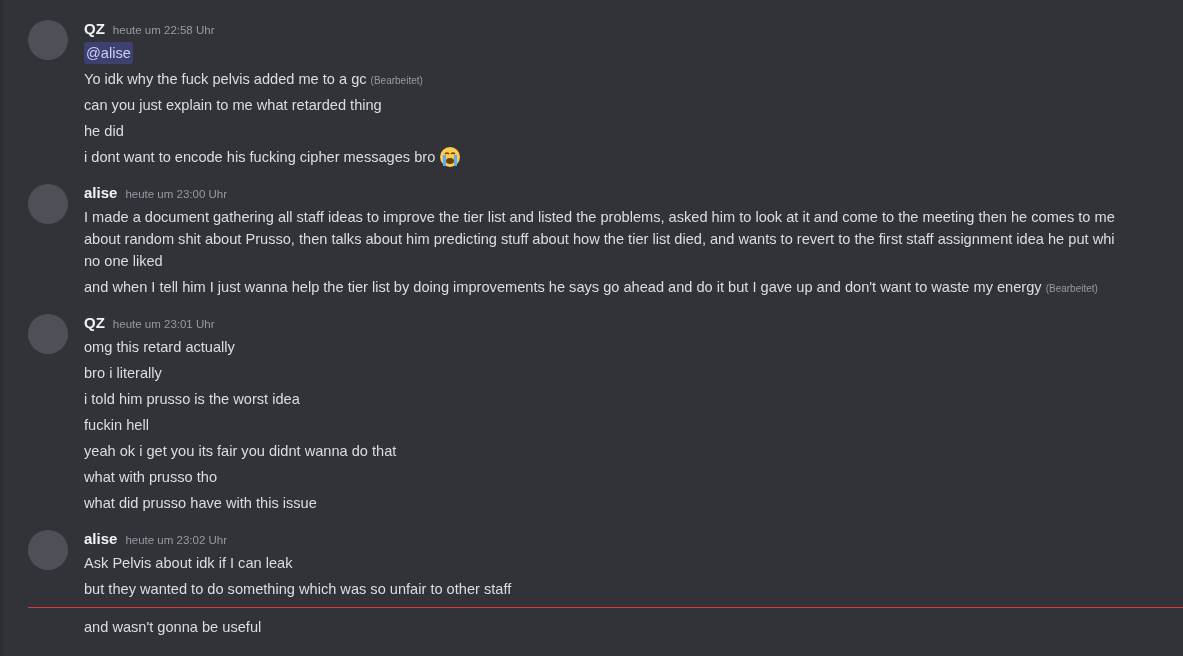  I want to click on message-text: and wasn't gonna be useful, so click(173, 627).